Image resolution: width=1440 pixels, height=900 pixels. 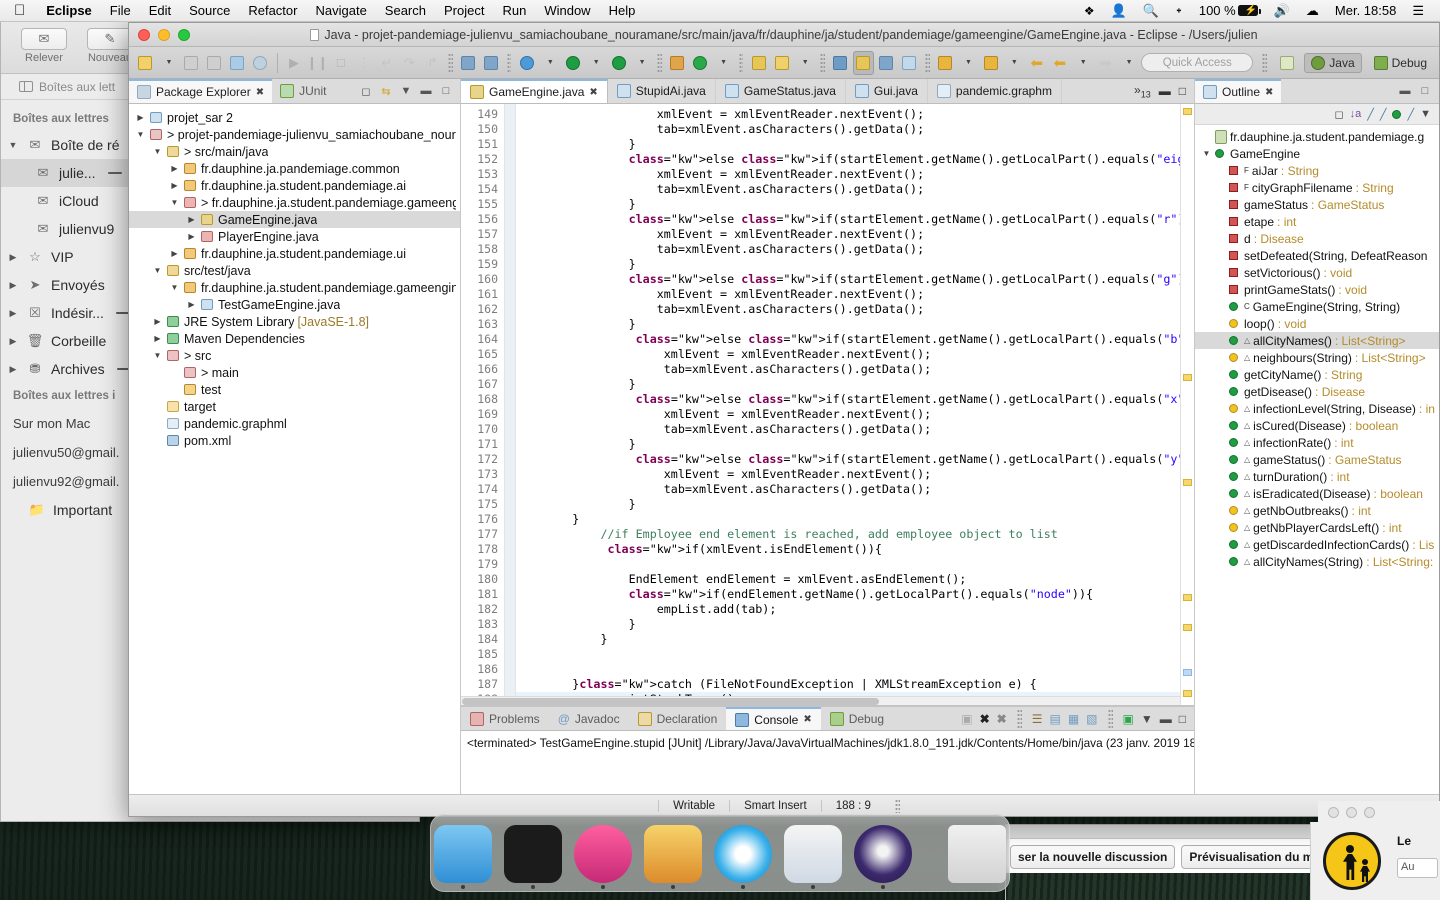 What do you see at coordinates (1356, 114) in the screenshot?
I see `sort-icon: ↓a` at bounding box center [1356, 114].